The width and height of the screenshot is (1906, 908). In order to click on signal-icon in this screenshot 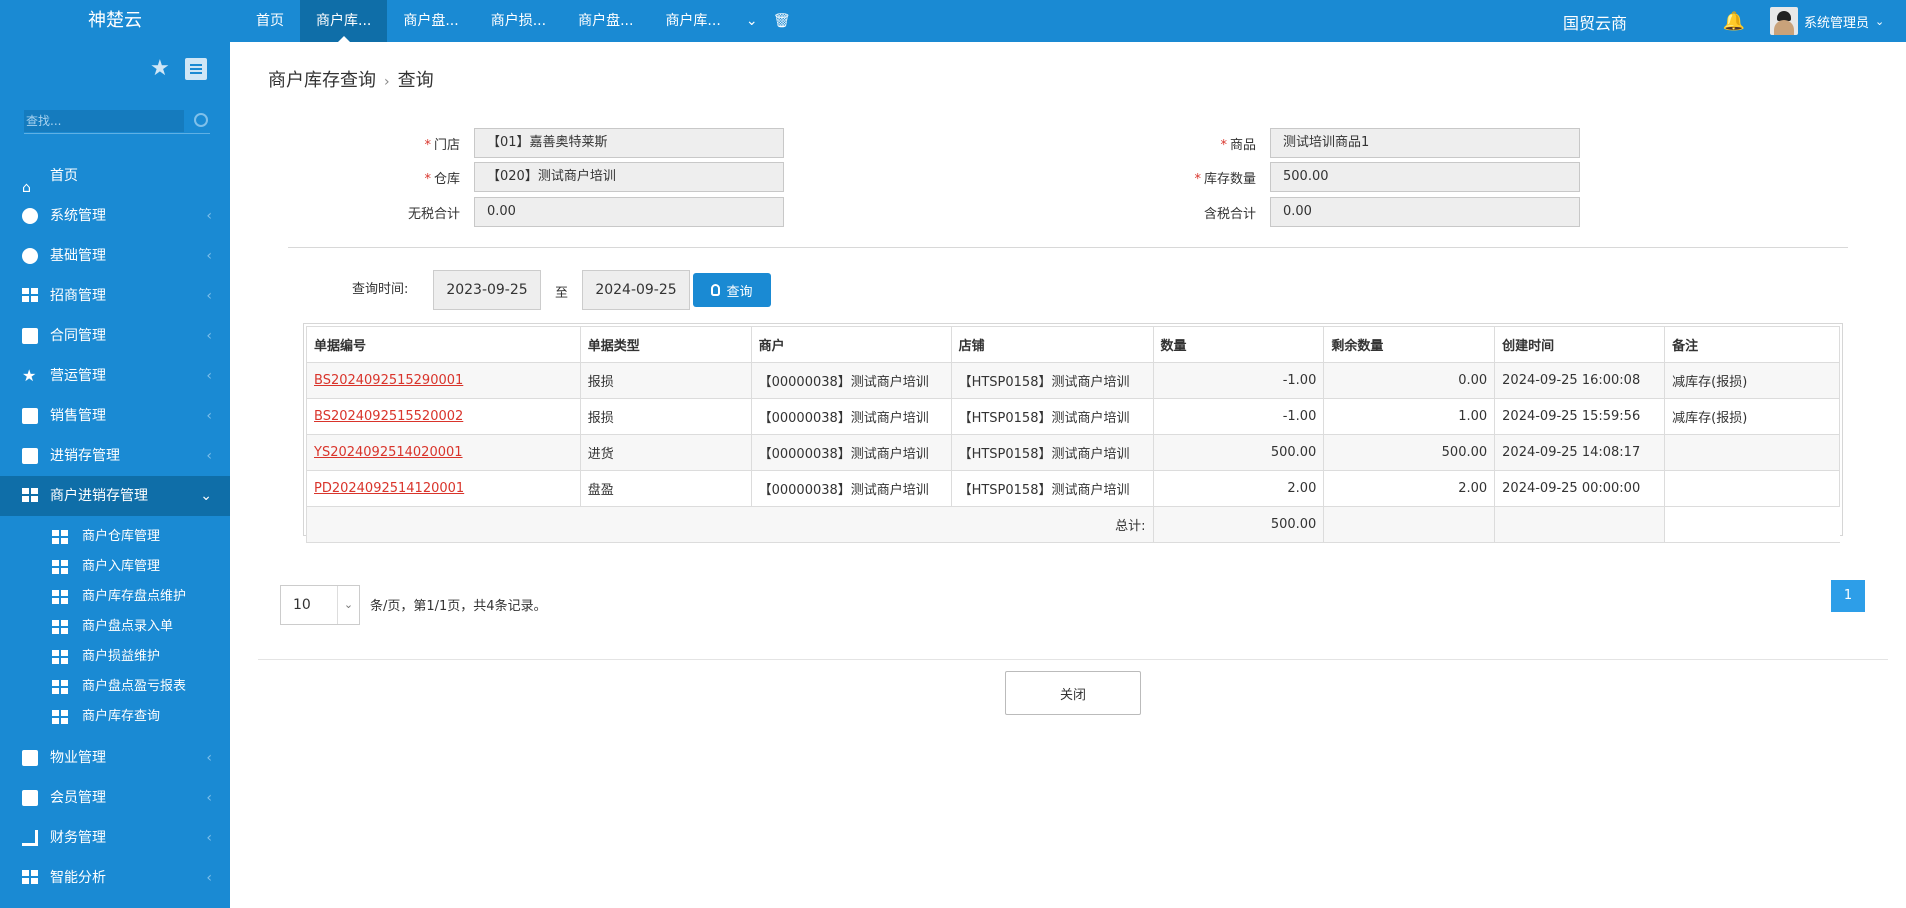, I will do `click(30, 838)`.